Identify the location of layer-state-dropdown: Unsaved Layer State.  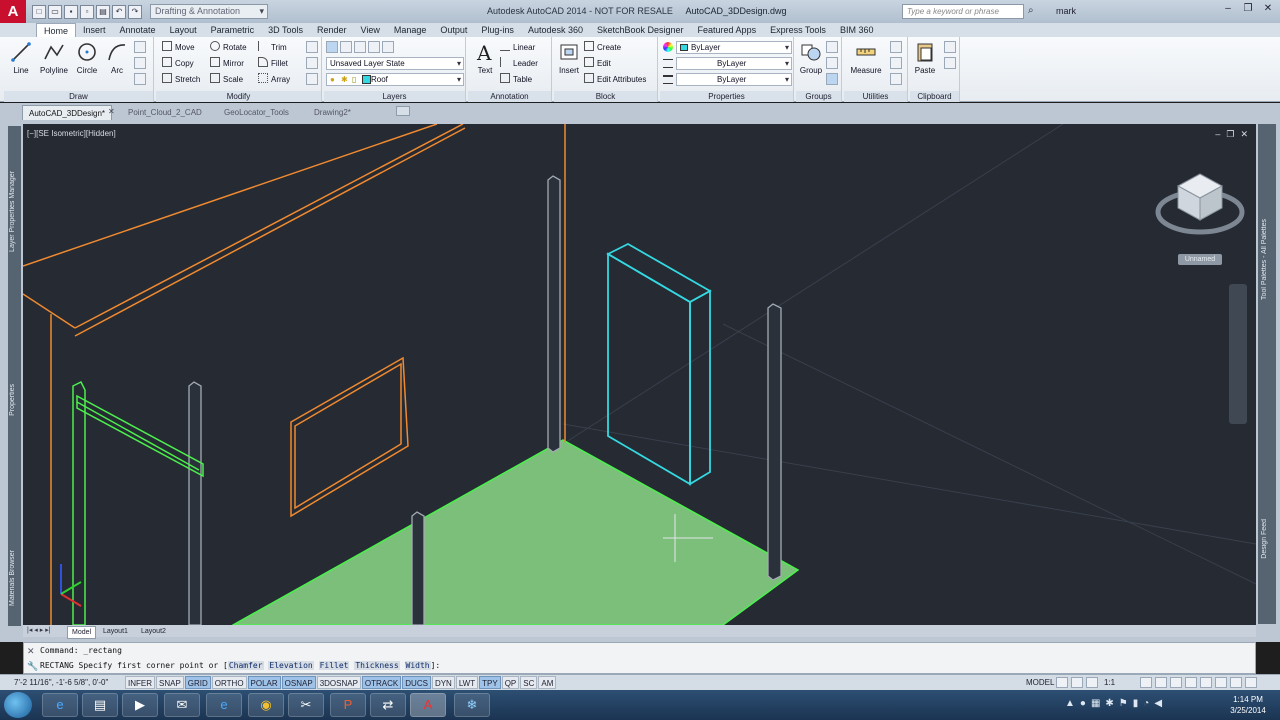
(395, 63).